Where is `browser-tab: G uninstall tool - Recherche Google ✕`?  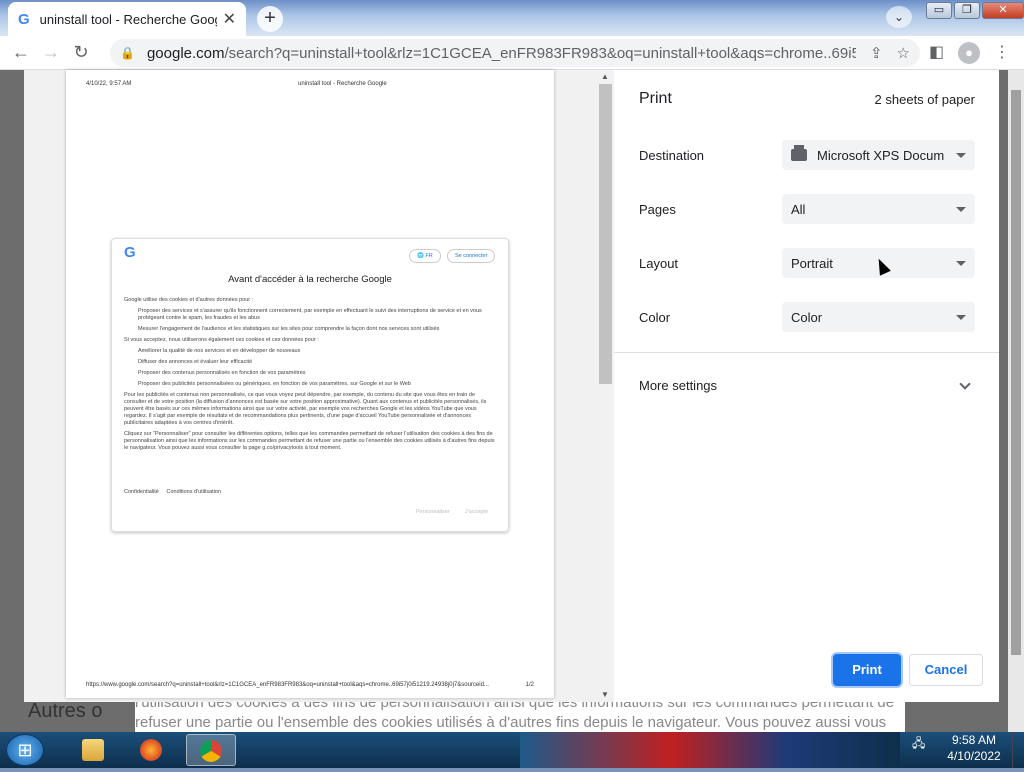
browser-tab: G uninstall tool - Recherche Google ✕ is located at coordinates (127, 19).